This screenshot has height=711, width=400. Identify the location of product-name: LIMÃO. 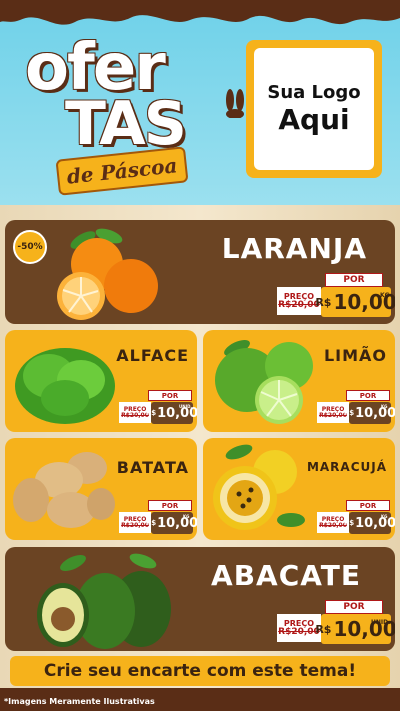
(355, 355).